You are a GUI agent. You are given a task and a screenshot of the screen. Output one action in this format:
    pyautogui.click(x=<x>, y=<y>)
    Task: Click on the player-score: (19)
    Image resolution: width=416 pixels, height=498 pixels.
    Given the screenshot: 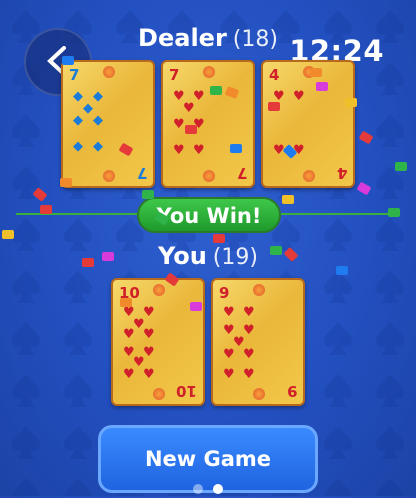 What is the action you would take?
    pyautogui.click(x=235, y=257)
    